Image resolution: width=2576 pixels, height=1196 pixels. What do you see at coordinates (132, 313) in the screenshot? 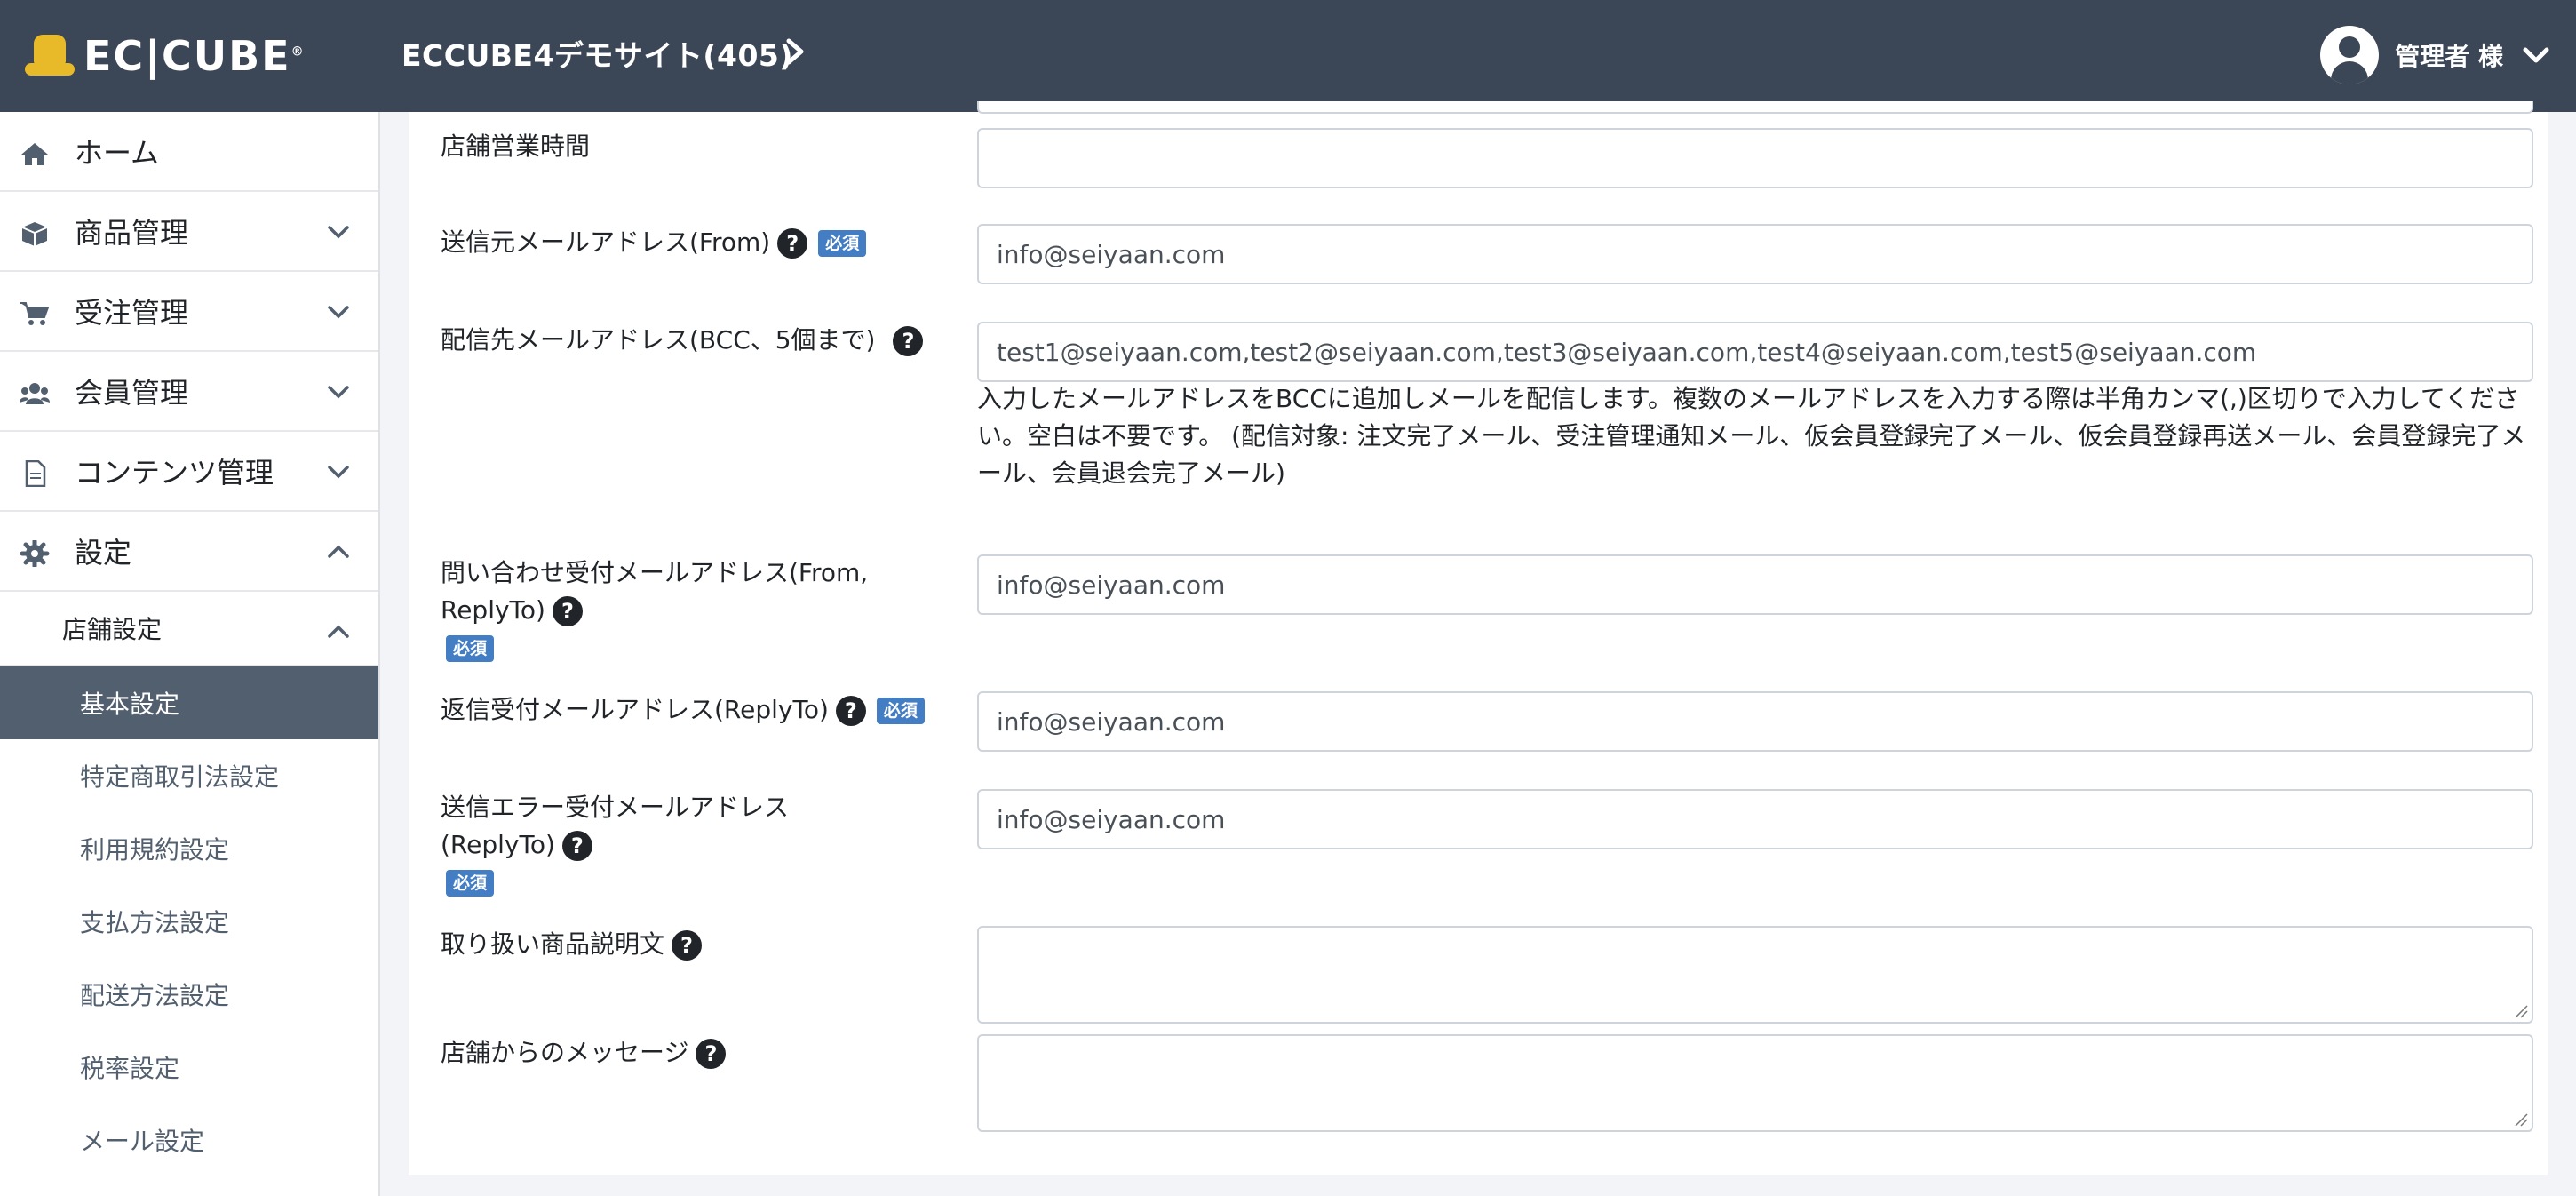
I see `sidebar-item-label: 受注管理` at bounding box center [132, 313].